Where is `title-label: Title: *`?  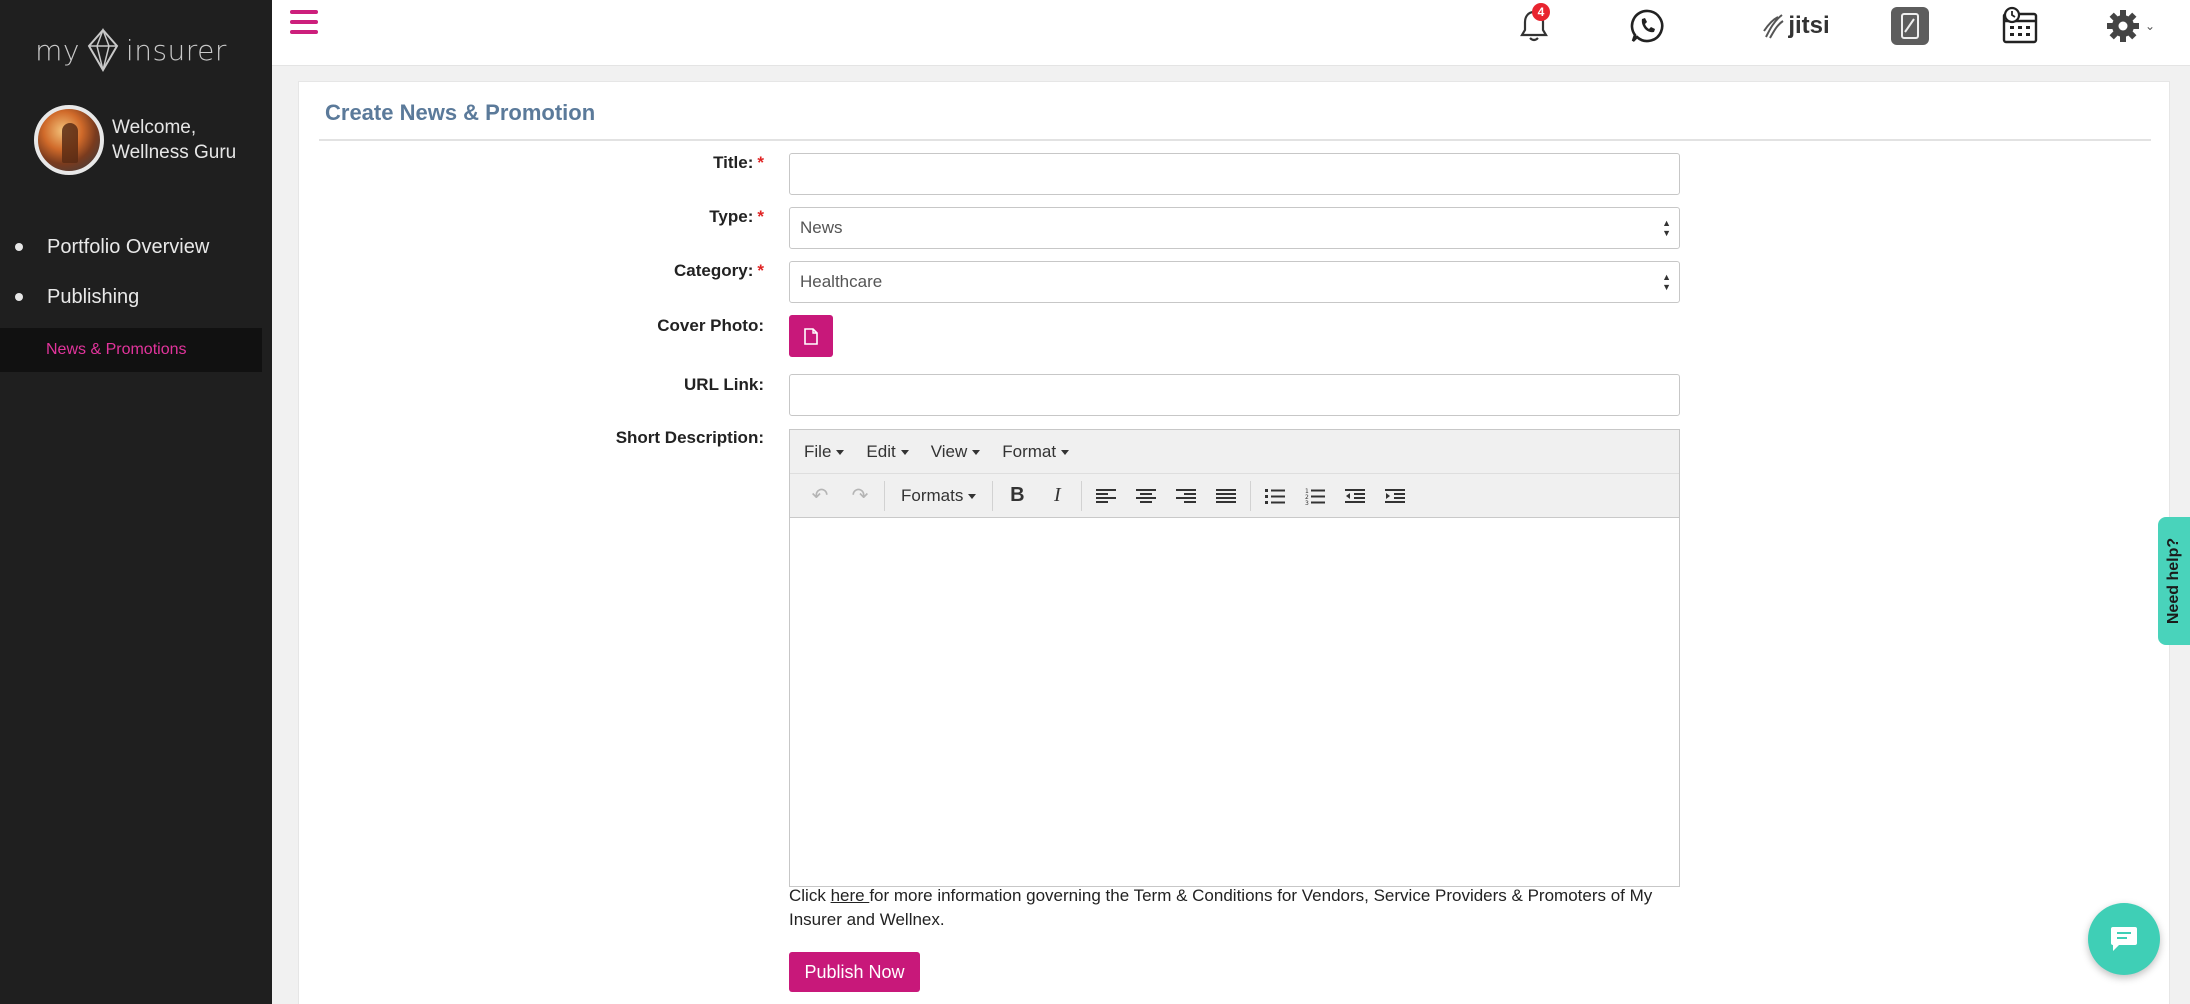
title-label: Title: * is located at coordinates (738, 162).